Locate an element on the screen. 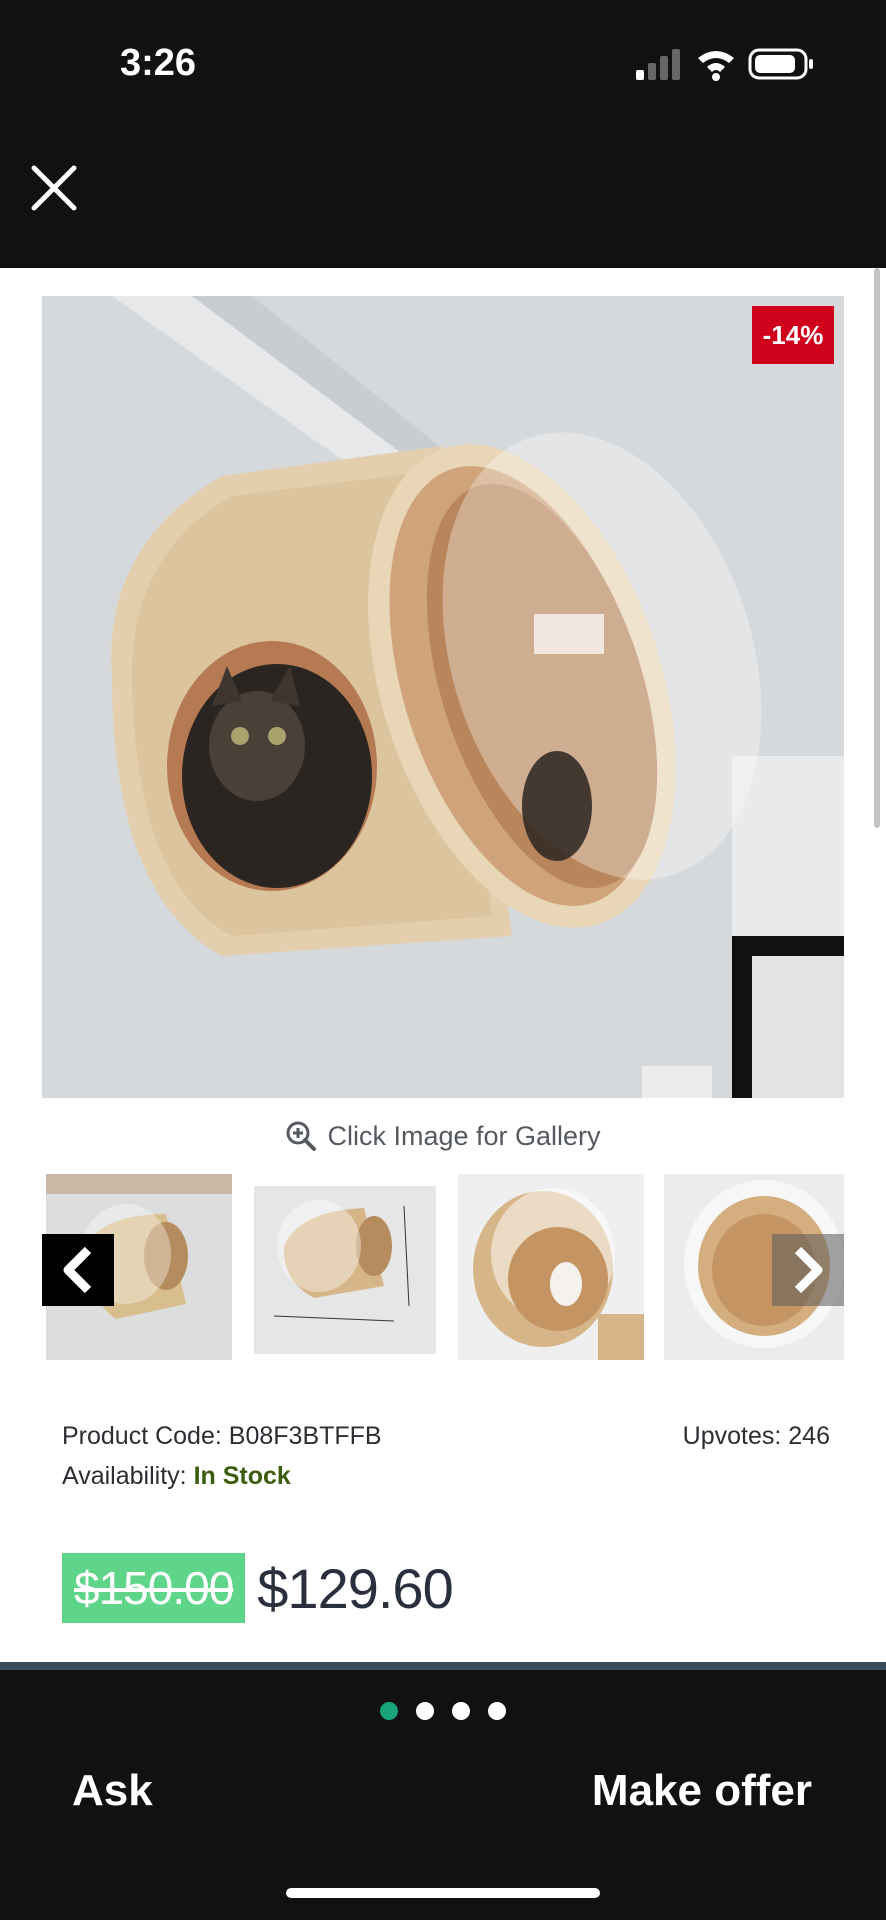  zoom-in-icon is located at coordinates (301, 1136).